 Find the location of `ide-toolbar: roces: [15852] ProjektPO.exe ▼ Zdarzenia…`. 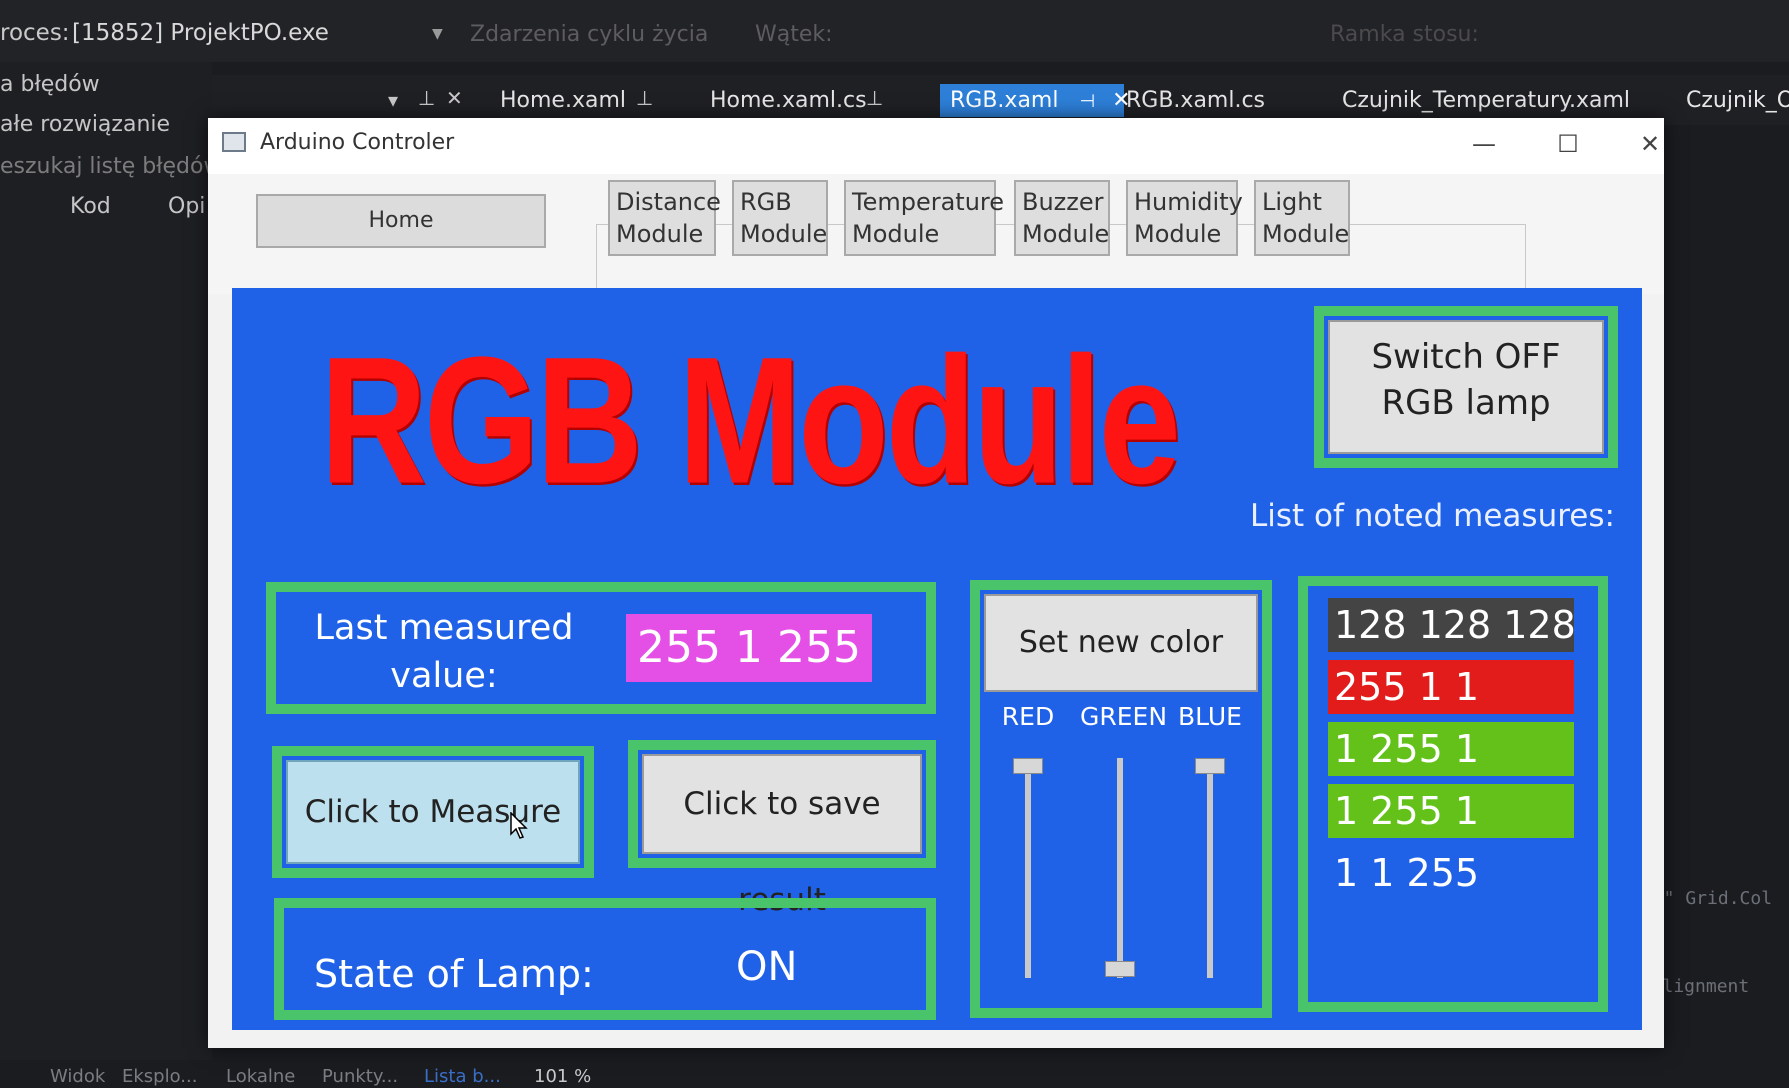

ide-toolbar: roces: [15852] ProjektPO.exe ▼ Zdarzenia… is located at coordinates (894, 31).